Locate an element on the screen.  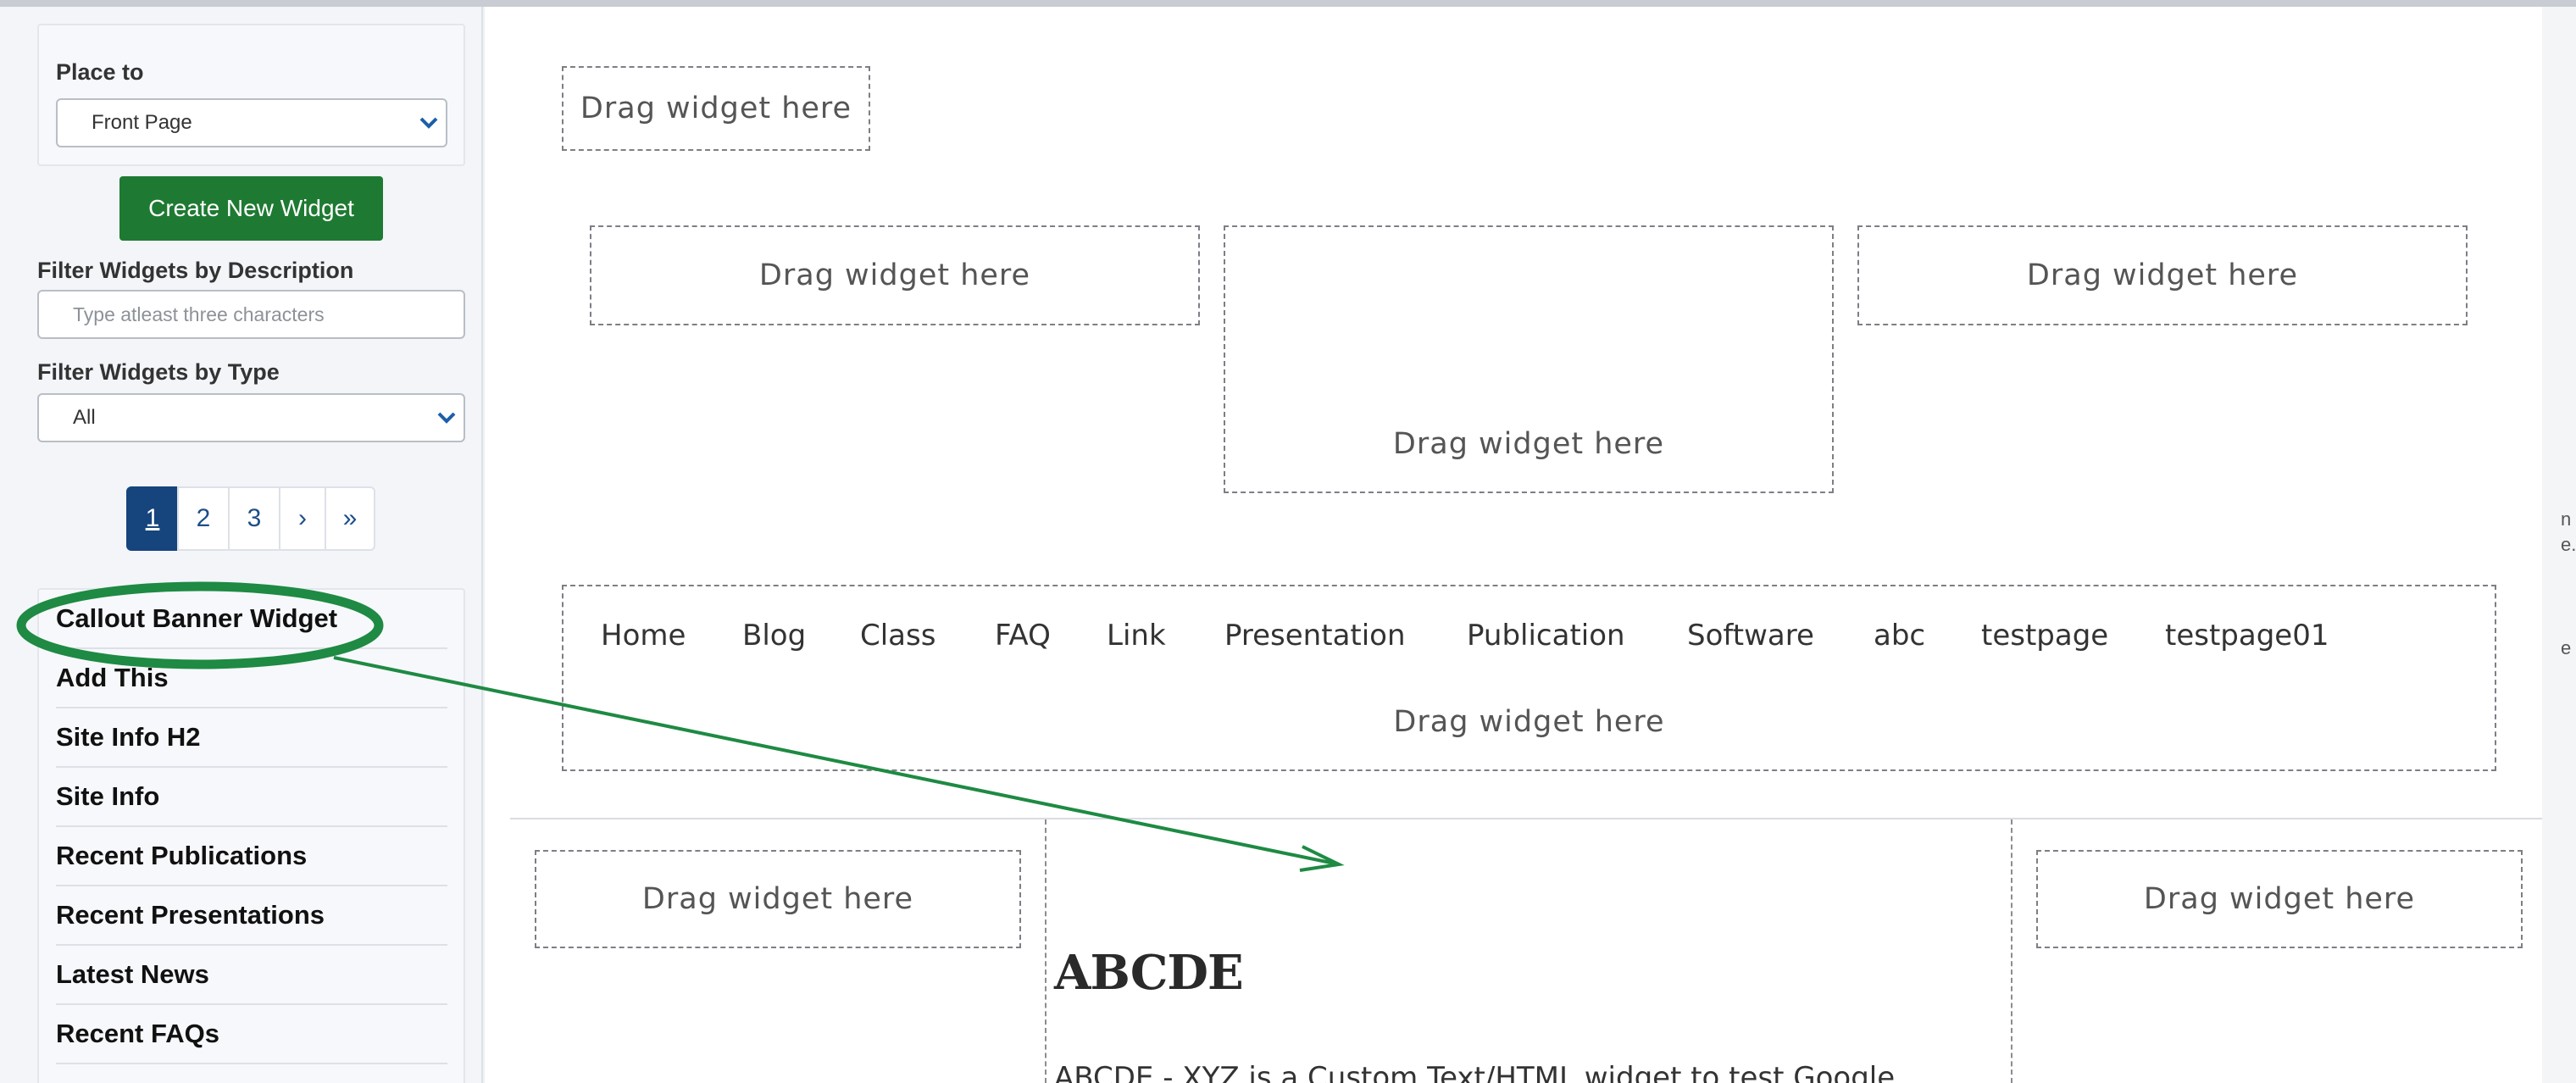
widget-item-site-info: Site Info is located at coordinates (251, 798).